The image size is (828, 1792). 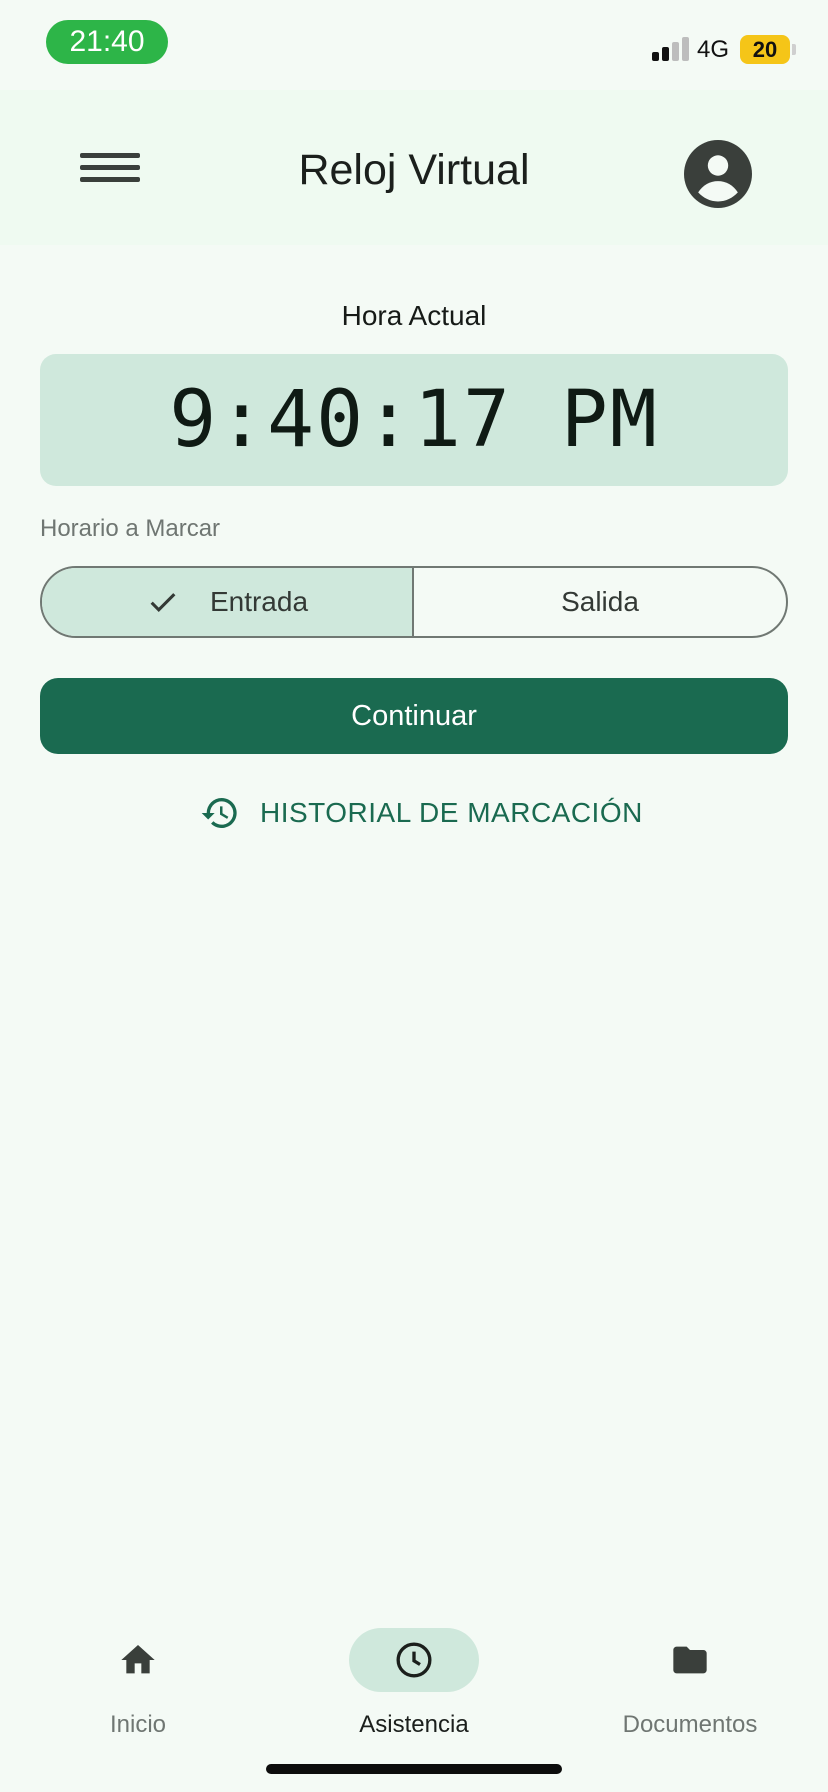 What do you see at coordinates (414, 45) in the screenshot?
I see `status-bar: 21:40 4G 20` at bounding box center [414, 45].